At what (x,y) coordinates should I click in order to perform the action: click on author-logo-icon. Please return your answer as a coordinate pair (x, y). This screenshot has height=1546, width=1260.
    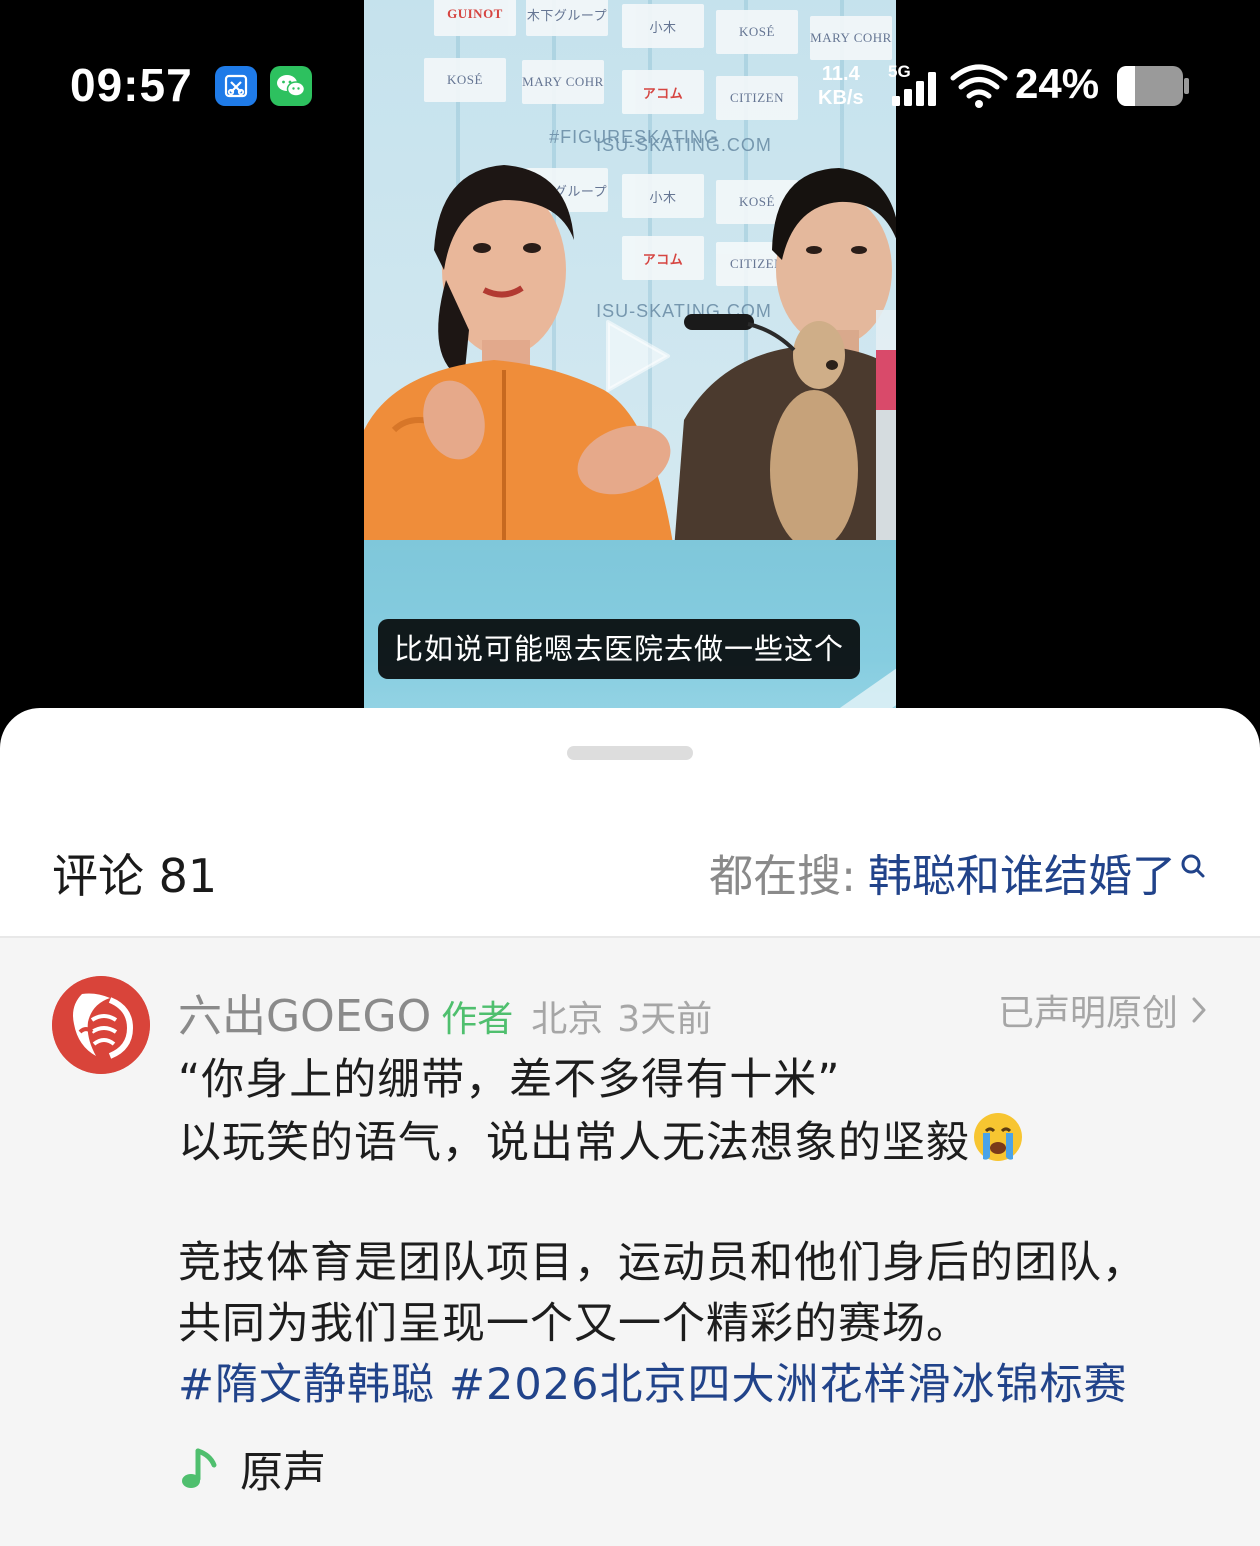
    Looking at the image, I should click on (101, 1025).